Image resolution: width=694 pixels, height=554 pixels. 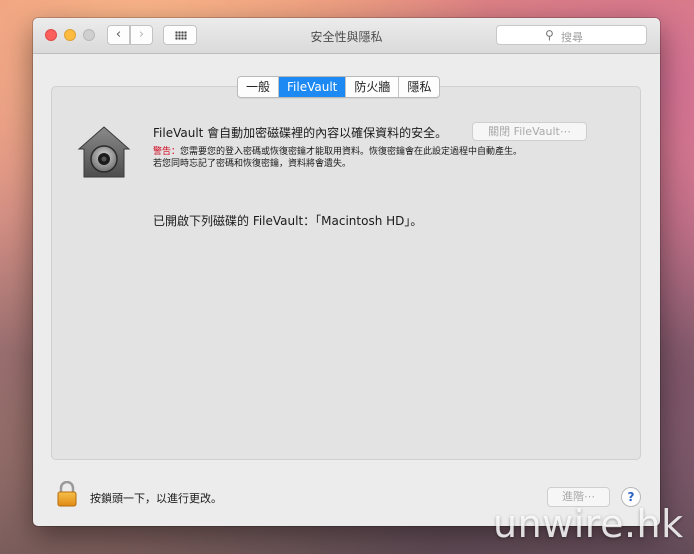 What do you see at coordinates (156, 498) in the screenshot?
I see `lock-instruction: 按鎖頭一下，以進行更改。` at bounding box center [156, 498].